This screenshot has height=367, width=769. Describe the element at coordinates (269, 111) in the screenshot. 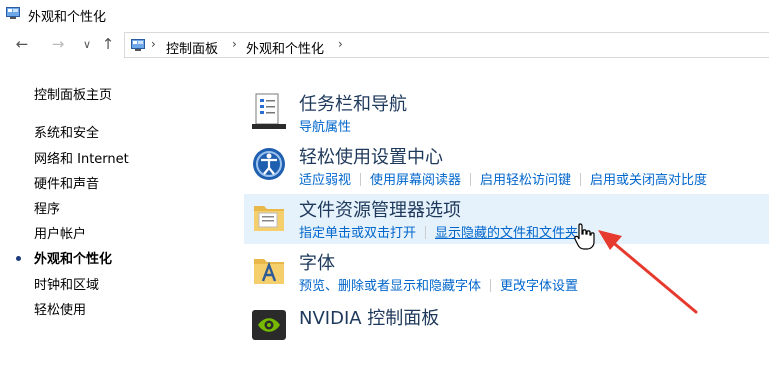

I see `taskbar-icon` at that location.